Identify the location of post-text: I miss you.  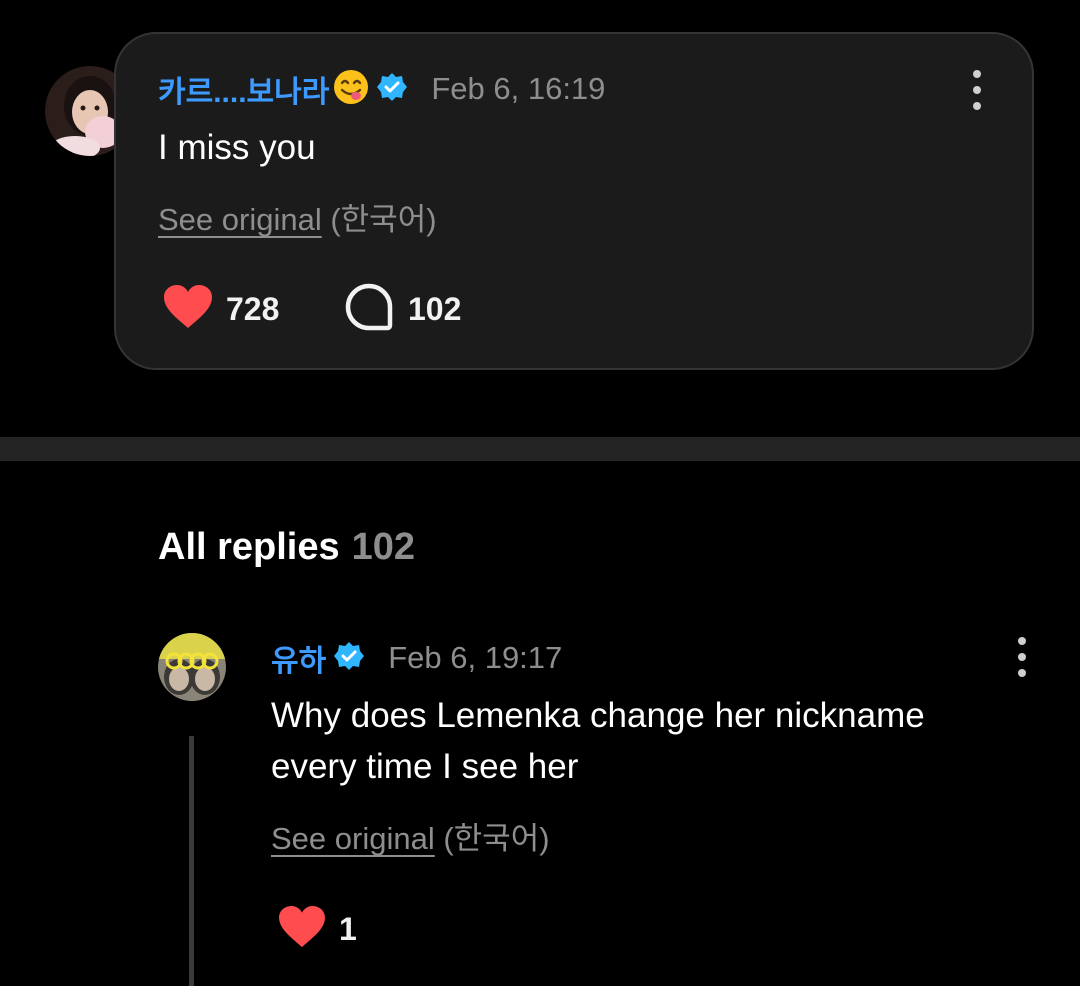
(237, 147).